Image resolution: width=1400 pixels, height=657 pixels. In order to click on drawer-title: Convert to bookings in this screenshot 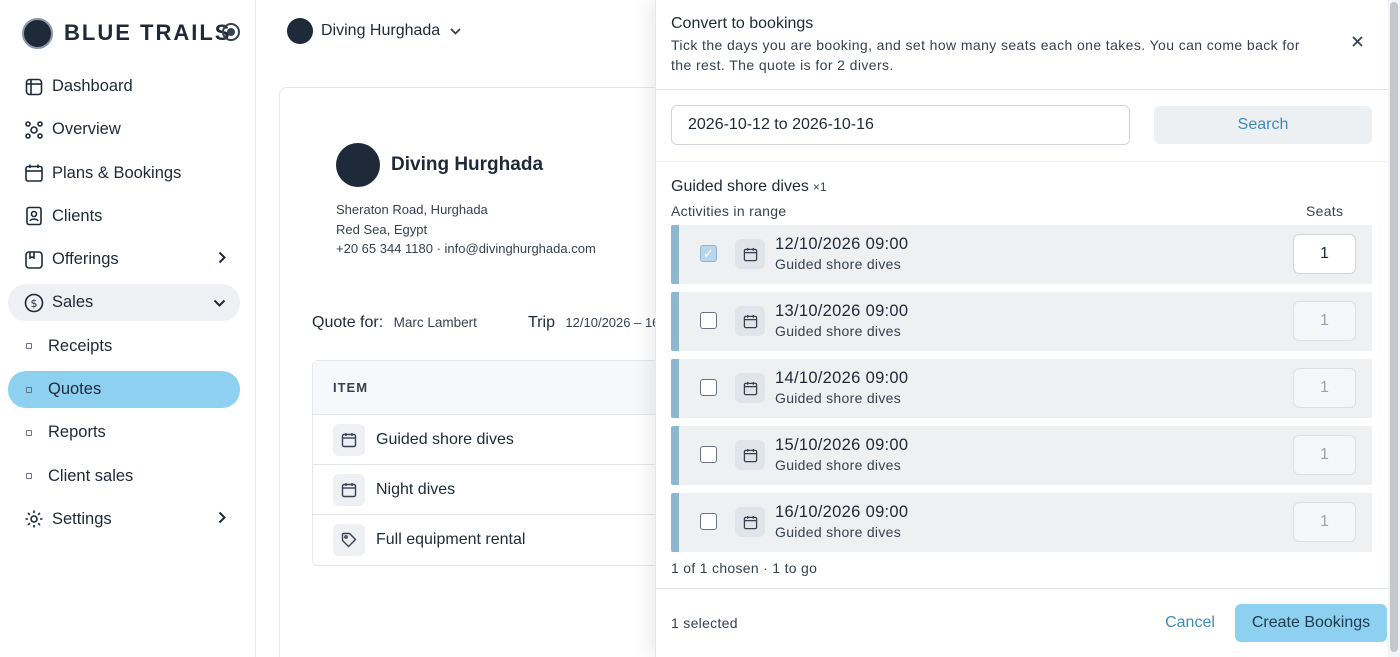, I will do `click(742, 23)`.